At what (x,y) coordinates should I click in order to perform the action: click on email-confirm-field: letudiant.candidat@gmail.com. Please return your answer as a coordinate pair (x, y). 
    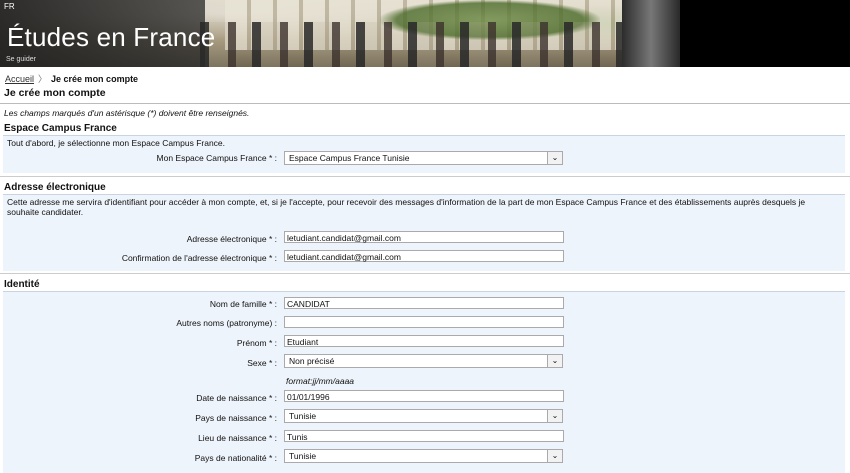
    Looking at the image, I should click on (424, 256).